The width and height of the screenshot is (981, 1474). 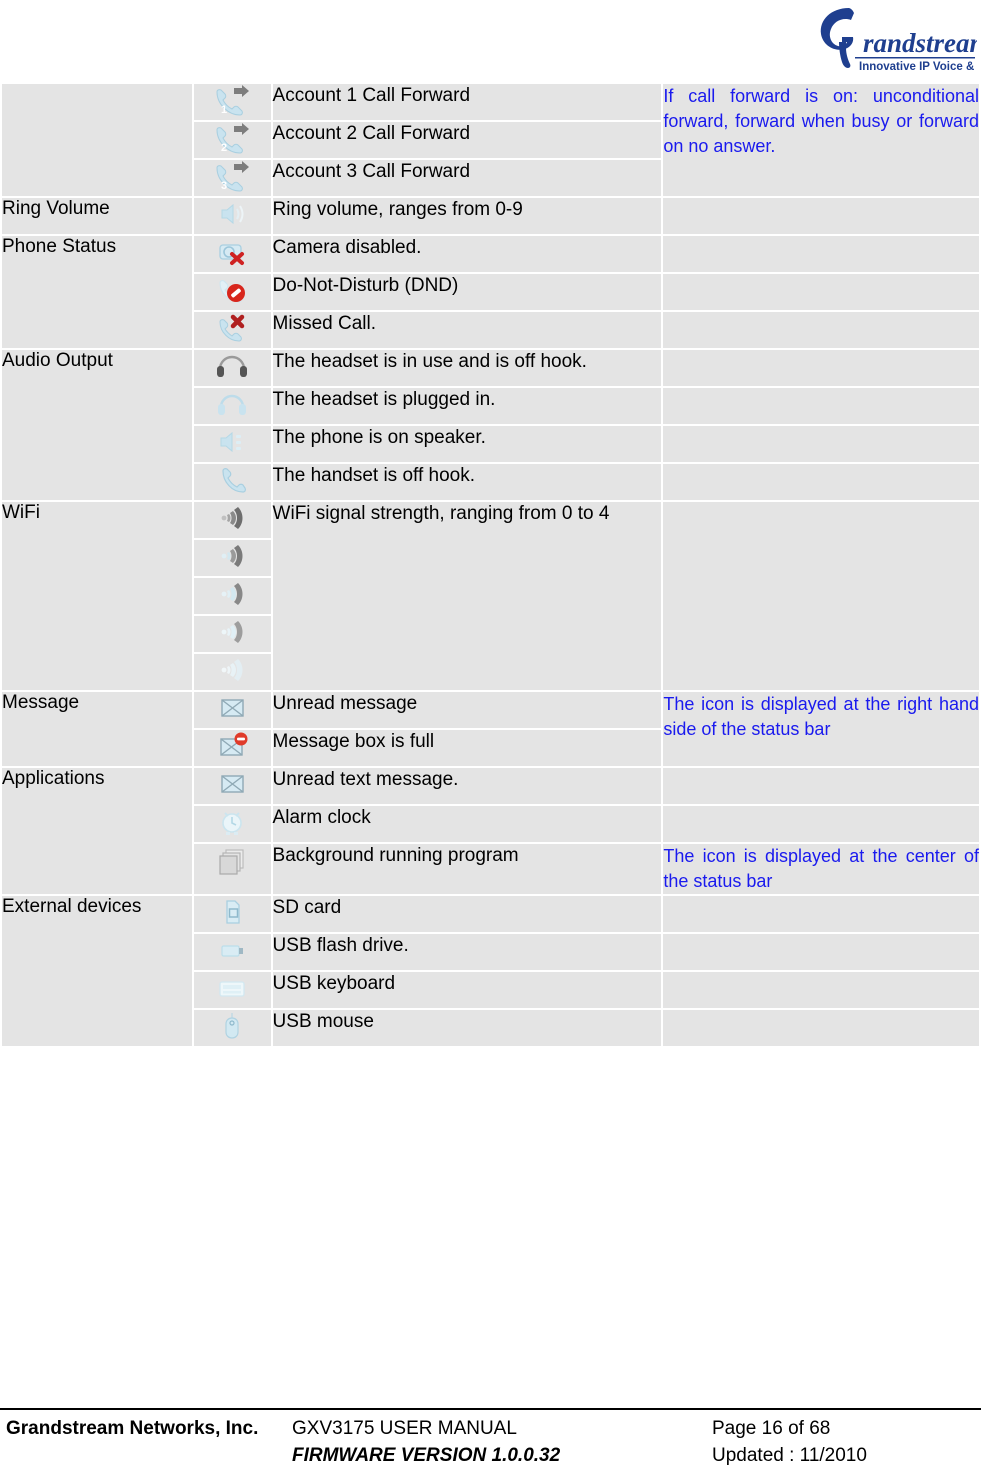 What do you see at coordinates (97, 831) in the screenshot?
I see `row-category-label: Applications` at bounding box center [97, 831].